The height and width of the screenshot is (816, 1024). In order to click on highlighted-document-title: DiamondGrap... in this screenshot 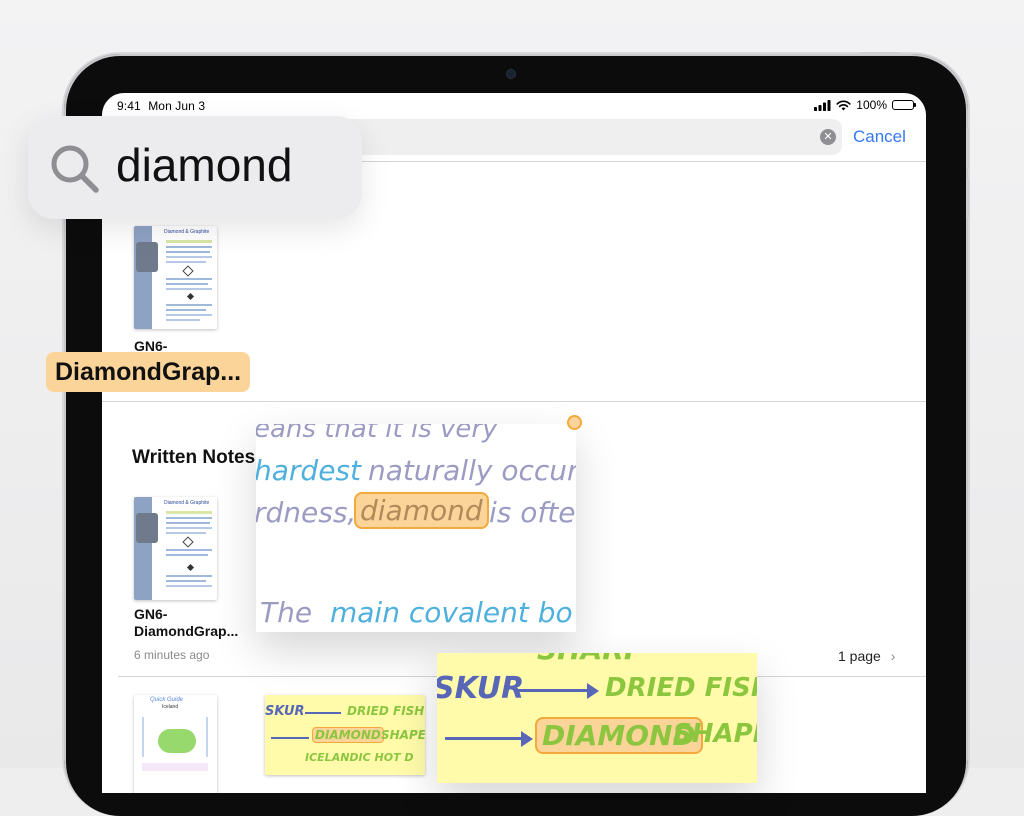, I will do `click(148, 372)`.